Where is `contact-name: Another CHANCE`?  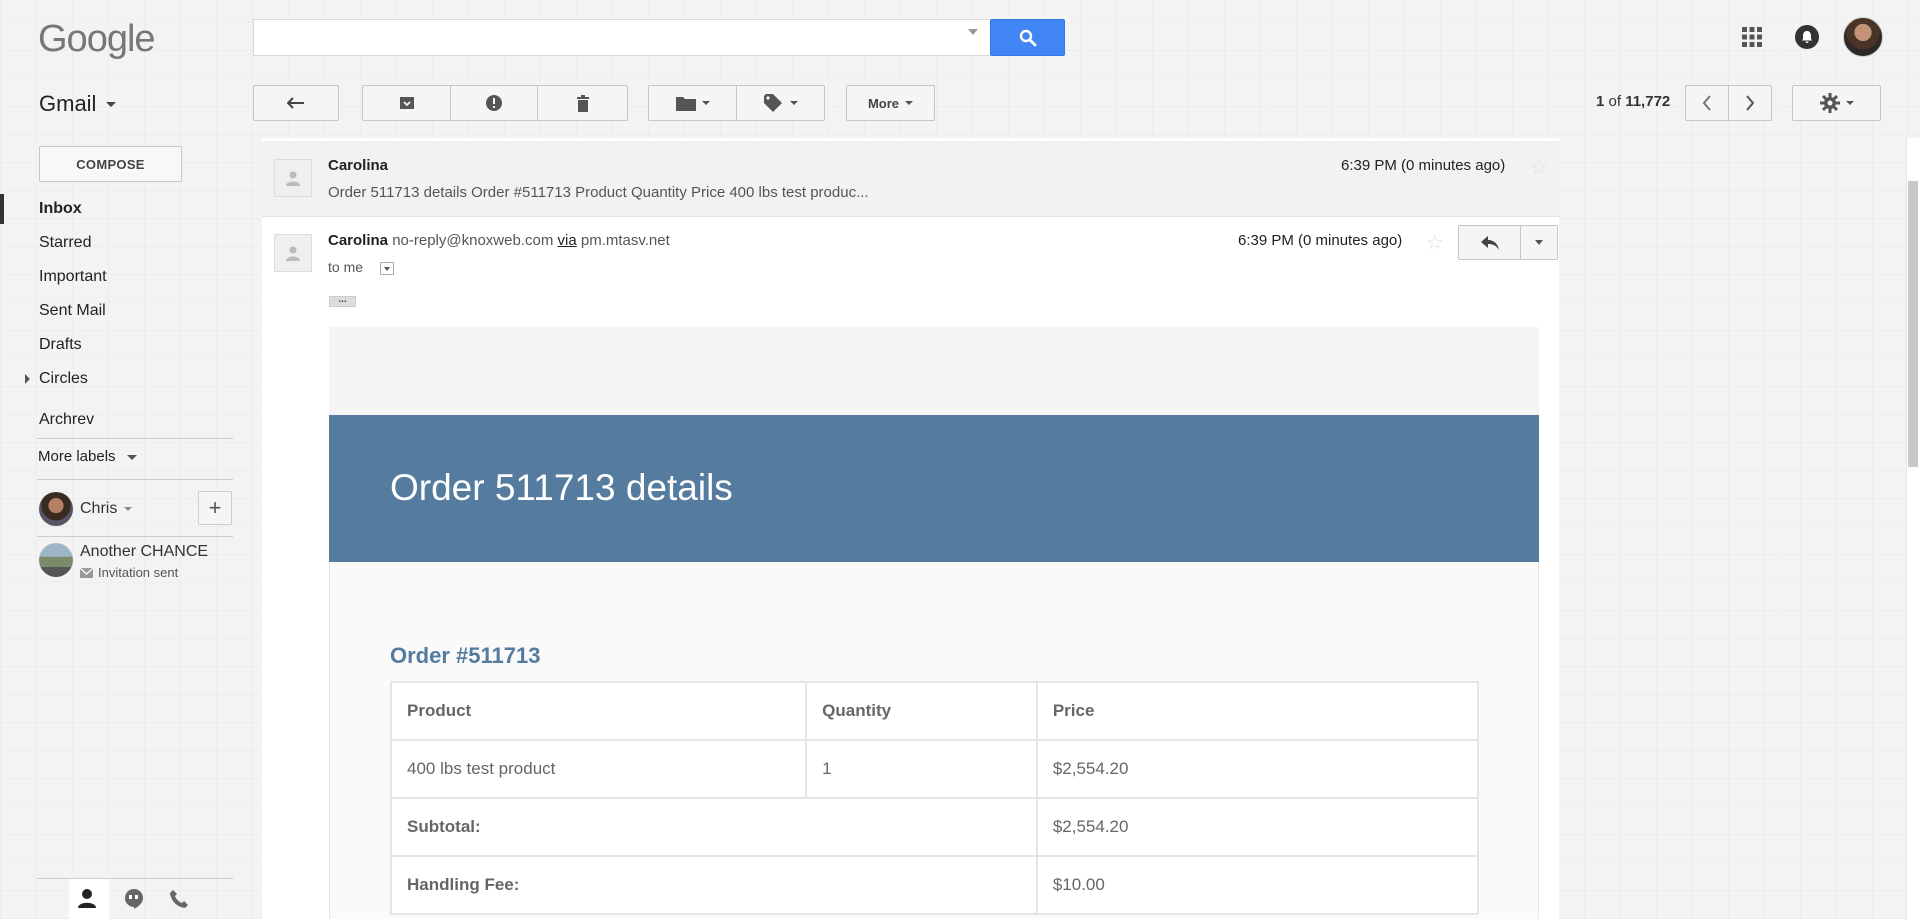 contact-name: Another CHANCE is located at coordinates (144, 552).